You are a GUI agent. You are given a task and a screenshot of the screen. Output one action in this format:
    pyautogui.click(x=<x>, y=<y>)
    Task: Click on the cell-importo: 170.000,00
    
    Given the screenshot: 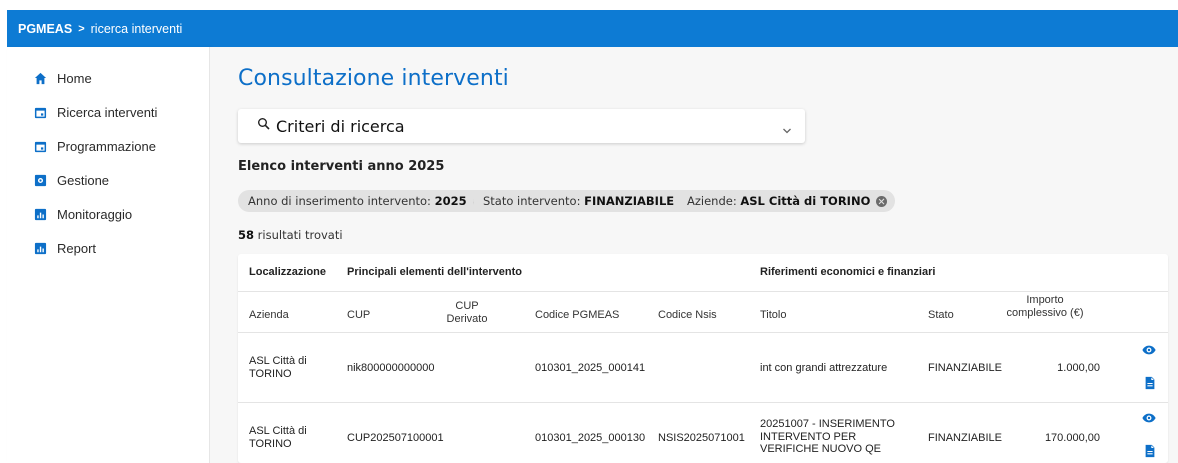 What is the action you would take?
    pyautogui.click(x=1072, y=438)
    